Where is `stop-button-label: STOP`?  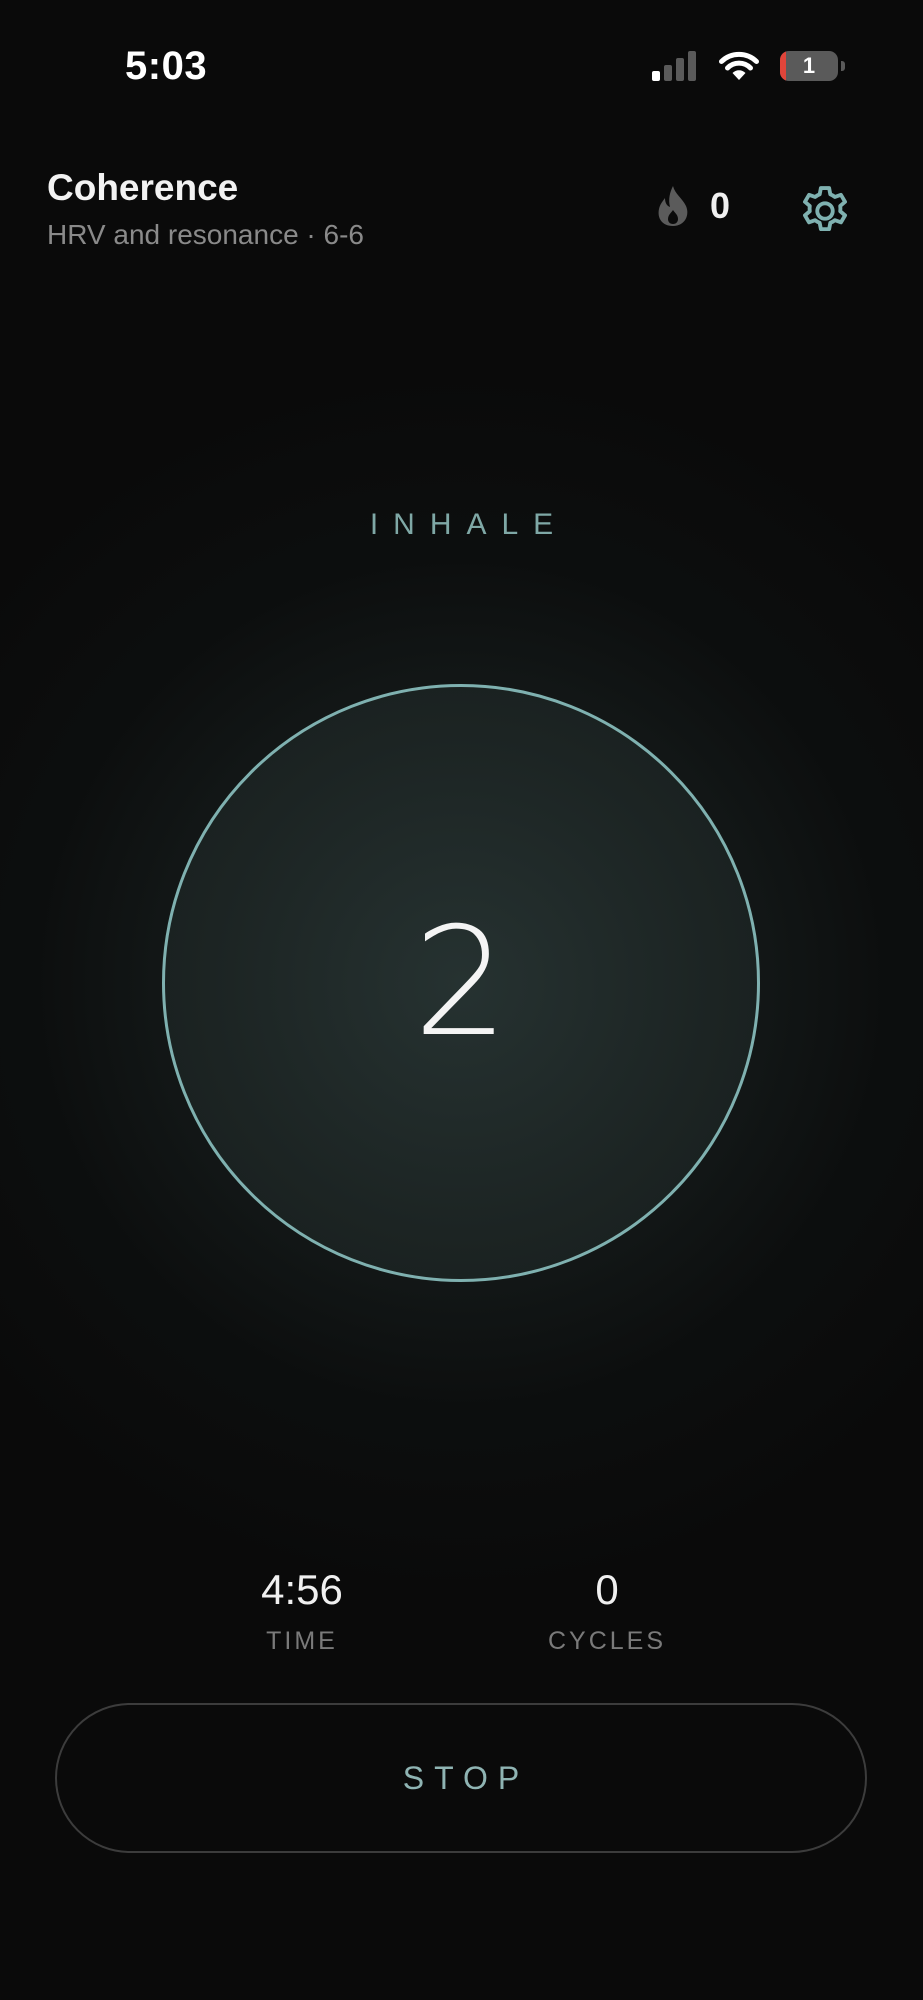
stop-button-label: STOP is located at coordinates (466, 1777).